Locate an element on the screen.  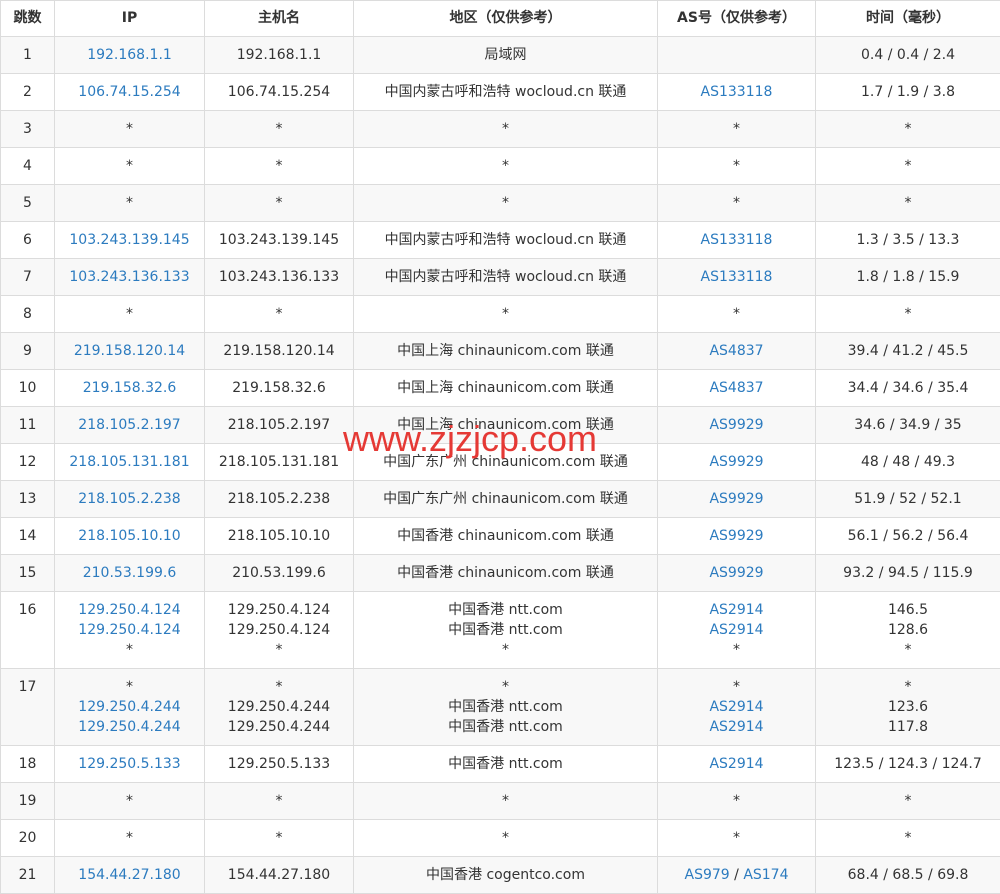
ip-cell-value: 210.53.199.6 is located at coordinates (129, 573).